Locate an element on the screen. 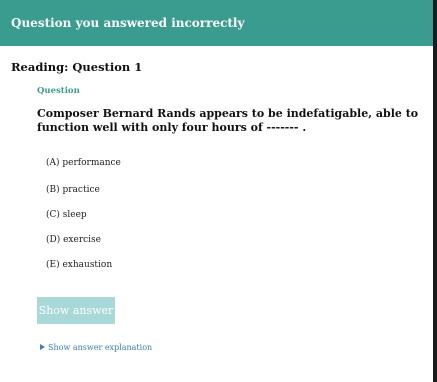 The image size is (437, 382). show-answer-explanation-label: Show answer explanation is located at coordinates (100, 347).